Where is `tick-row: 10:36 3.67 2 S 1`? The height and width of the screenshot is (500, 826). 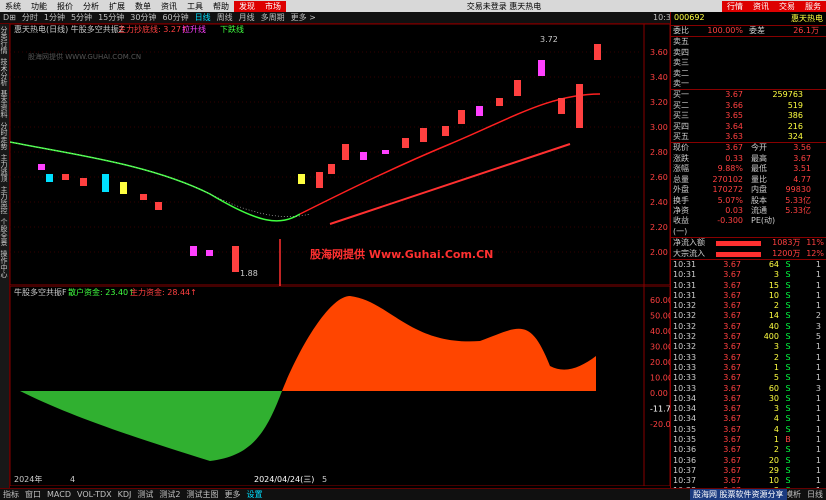
tick-row: 10:36 3.67 2 S 1 is located at coordinates (748, 450).